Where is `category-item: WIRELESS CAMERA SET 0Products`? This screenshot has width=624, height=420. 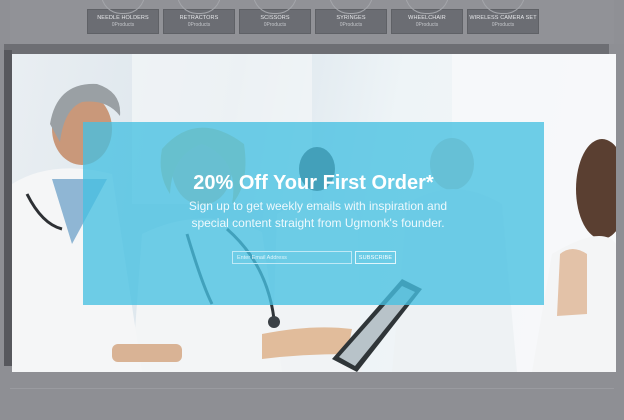
category-item: WIRELESS CAMERA SET 0Products is located at coordinates (503, 17).